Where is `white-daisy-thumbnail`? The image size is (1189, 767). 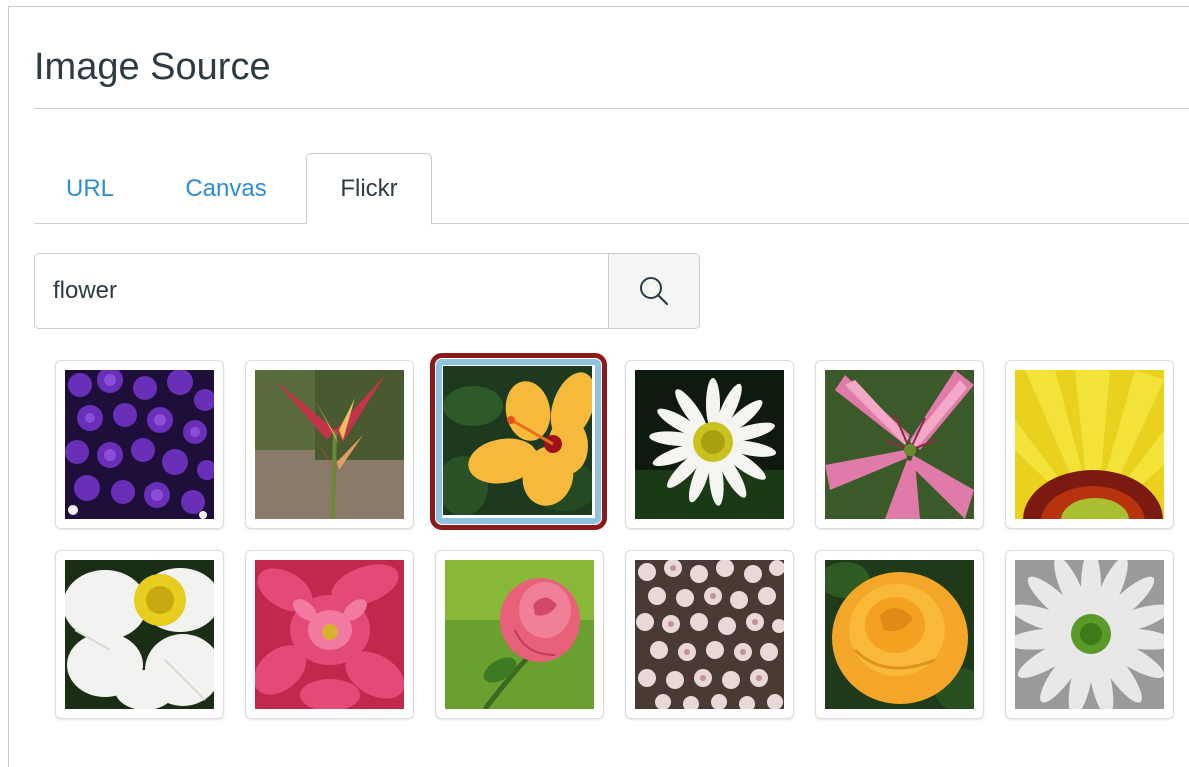 white-daisy-thumbnail is located at coordinates (709, 444).